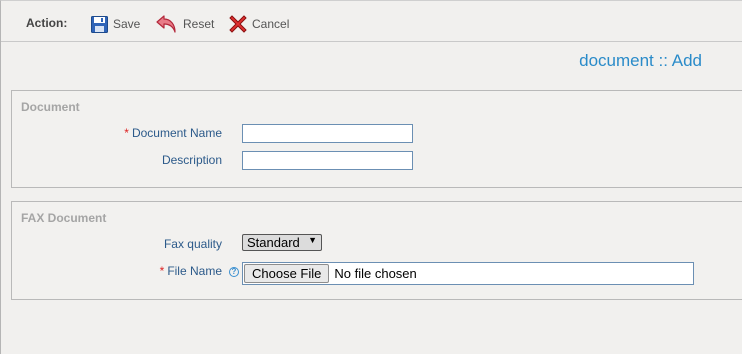 The image size is (742, 354). I want to click on save-button: Save, so click(115, 24).